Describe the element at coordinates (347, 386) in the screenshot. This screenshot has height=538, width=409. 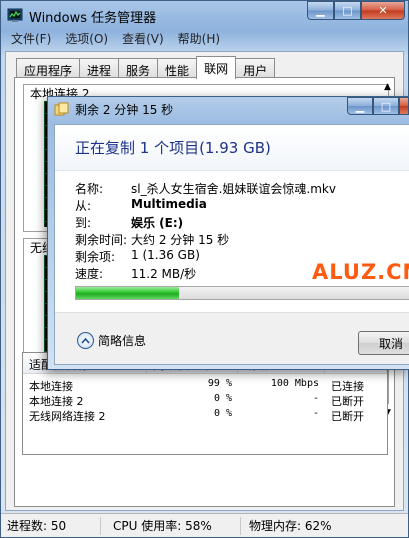
I see `adapter-status: 已连接` at that location.